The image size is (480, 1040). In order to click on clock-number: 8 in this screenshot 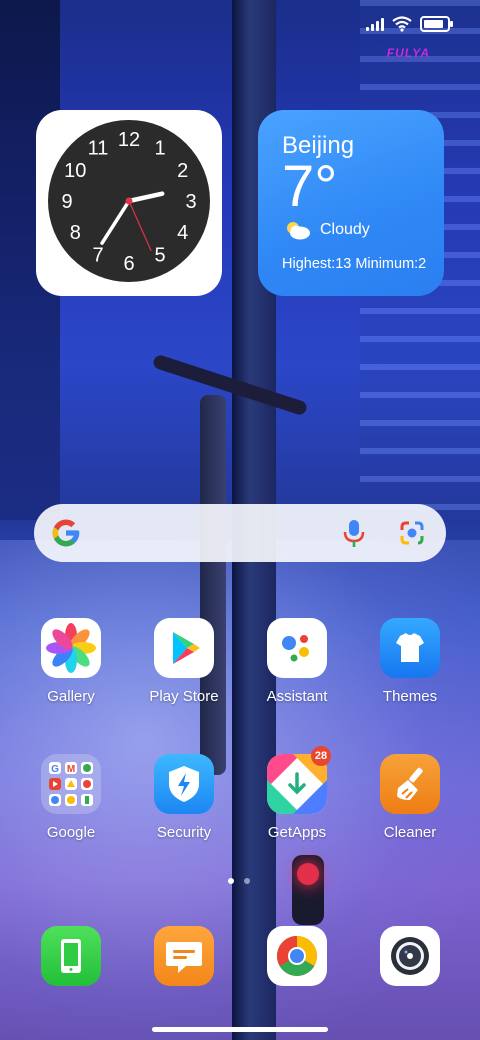, I will do `click(75, 233)`.